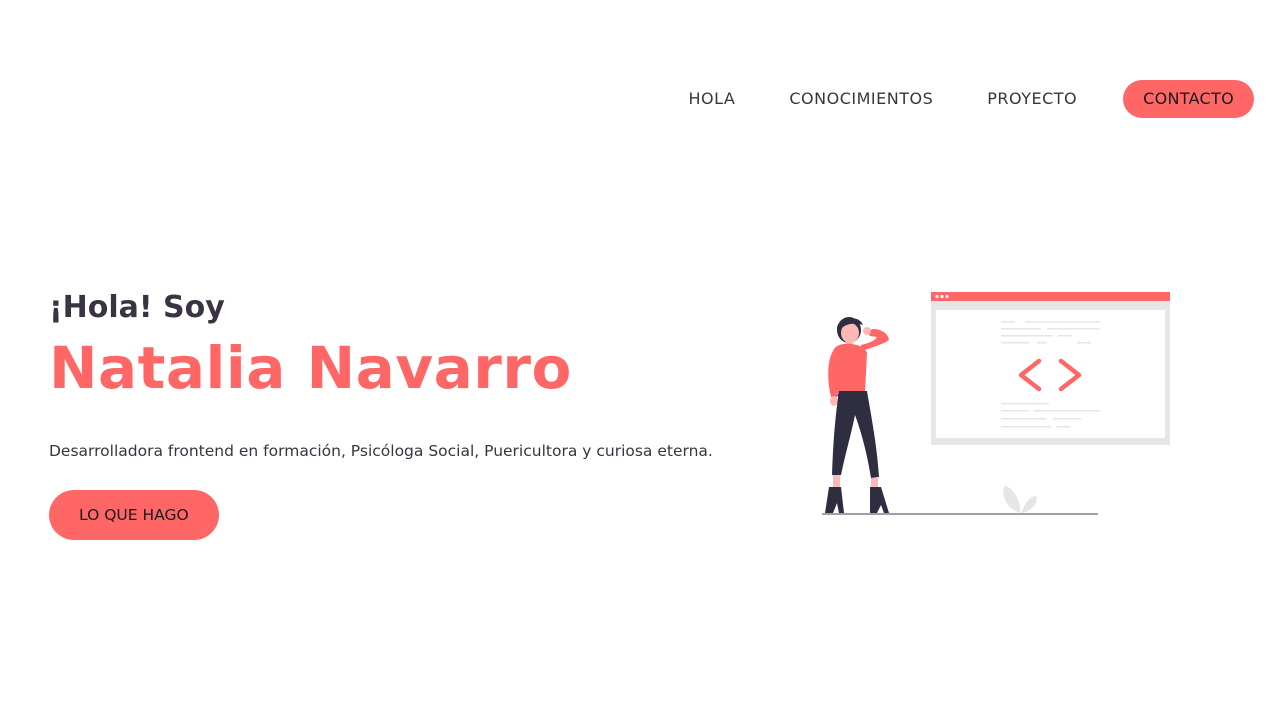 The width and height of the screenshot is (1280, 720). Describe the element at coordinates (712, 99) in the screenshot. I see `nav-link-hola: HOLA` at that location.